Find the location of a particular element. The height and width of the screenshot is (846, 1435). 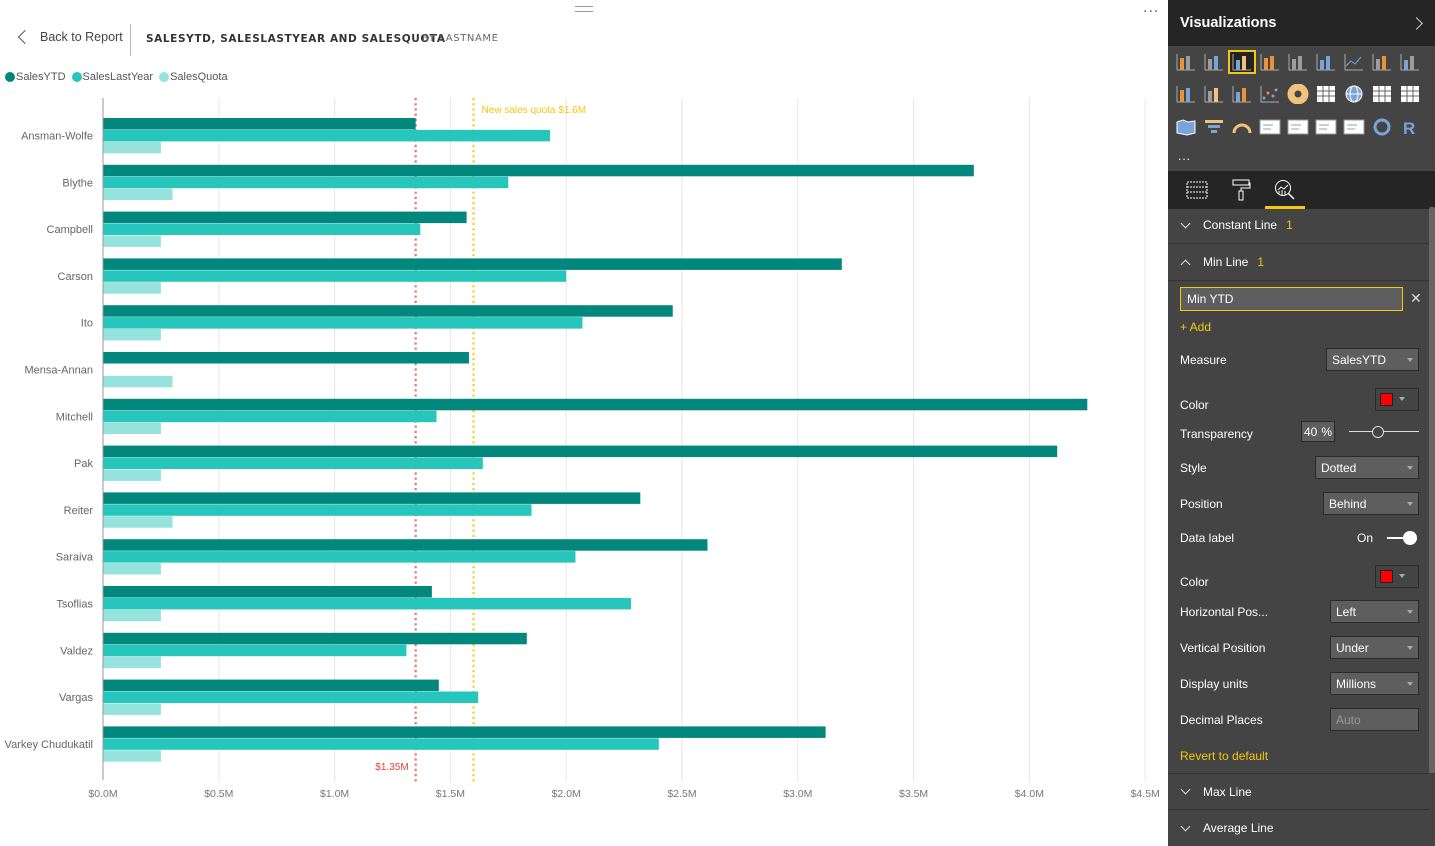

ribbon-chart-icon is located at coordinates (1242, 94).